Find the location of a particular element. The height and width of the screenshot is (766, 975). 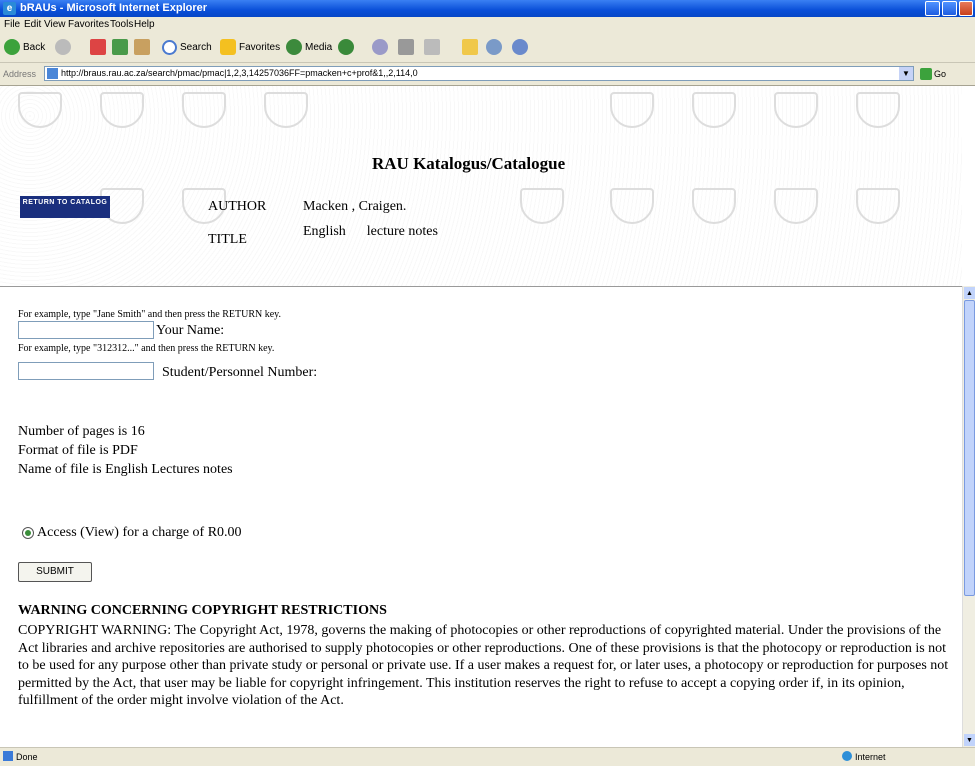

window-title: bRAUs - Microsoft Internet Explorer is located at coordinates (114, 8).